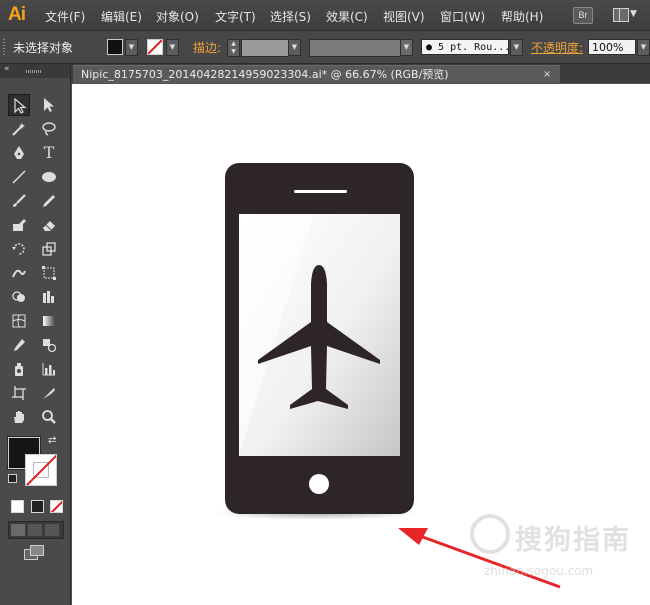  Describe the element at coordinates (12, 478) in the screenshot. I see `default-colors-icon` at that location.